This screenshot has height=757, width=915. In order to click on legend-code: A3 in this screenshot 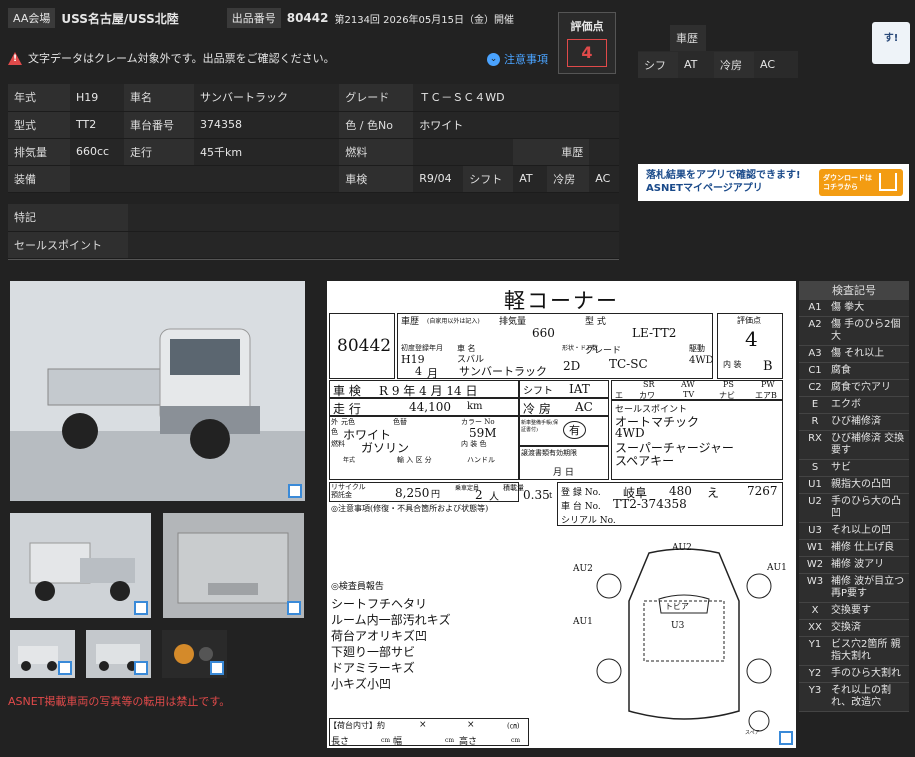, I will do `click(815, 353)`.